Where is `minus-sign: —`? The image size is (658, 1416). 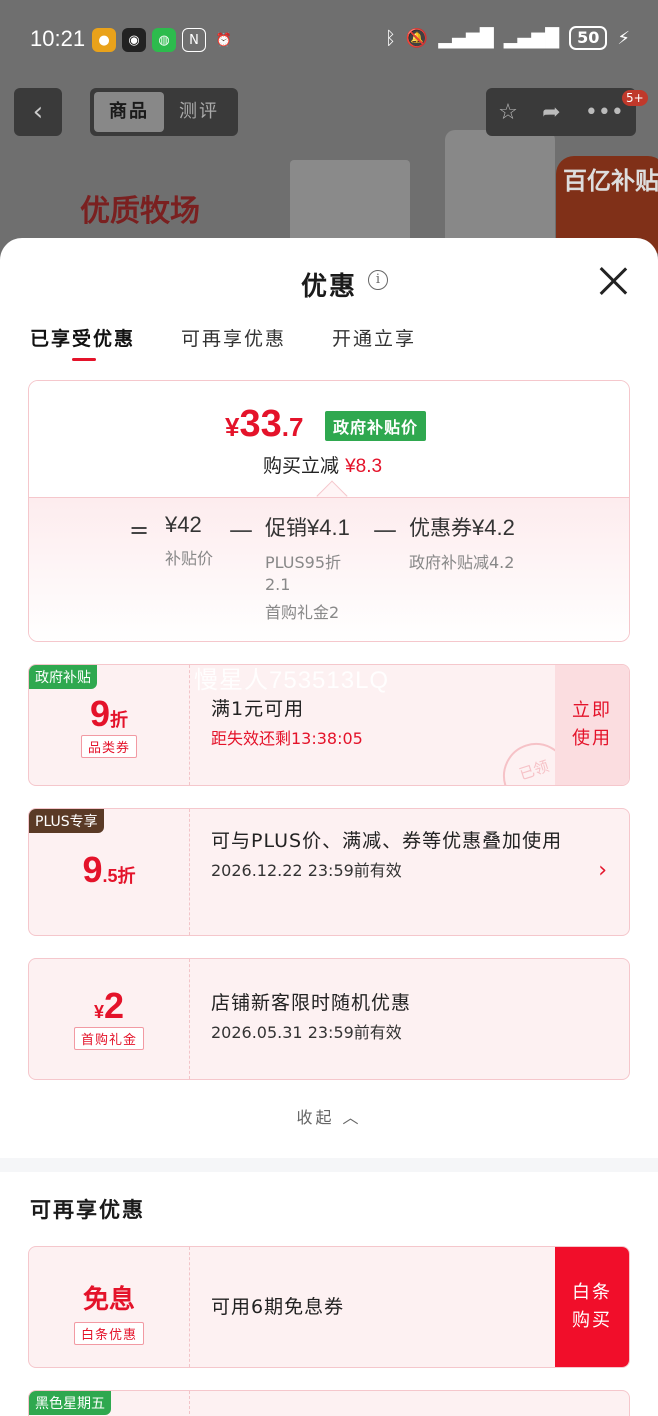 minus-sign: — is located at coordinates (241, 530).